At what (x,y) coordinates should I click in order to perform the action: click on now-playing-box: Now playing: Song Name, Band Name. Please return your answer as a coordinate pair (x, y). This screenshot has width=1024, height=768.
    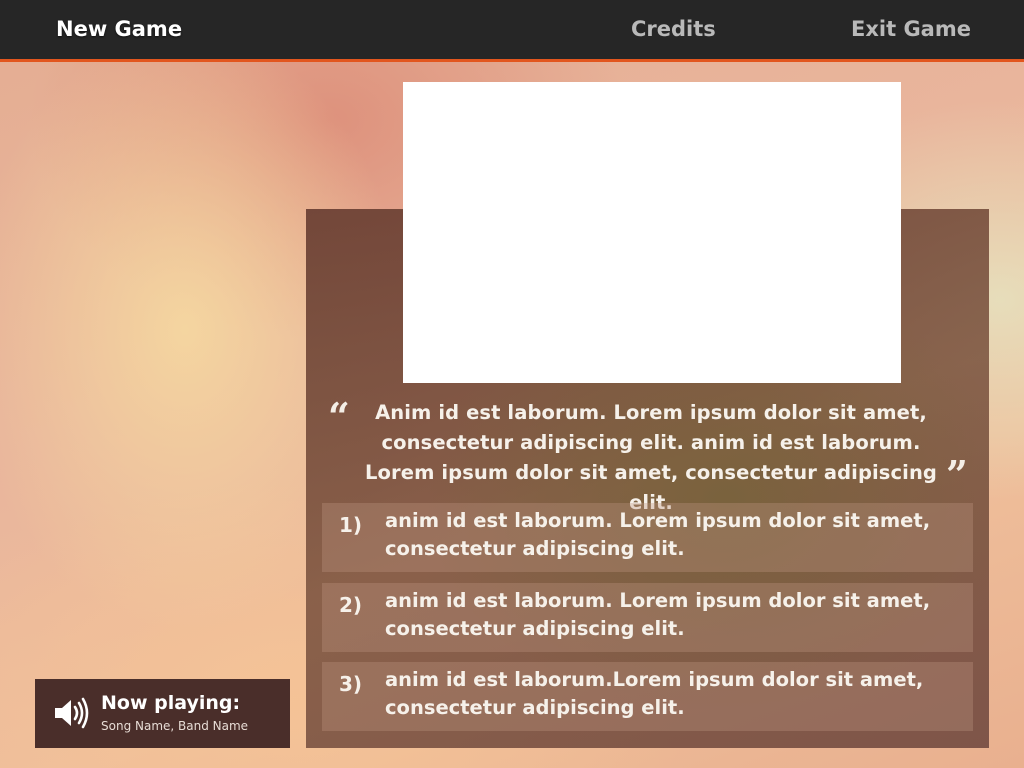
    Looking at the image, I should click on (162, 713).